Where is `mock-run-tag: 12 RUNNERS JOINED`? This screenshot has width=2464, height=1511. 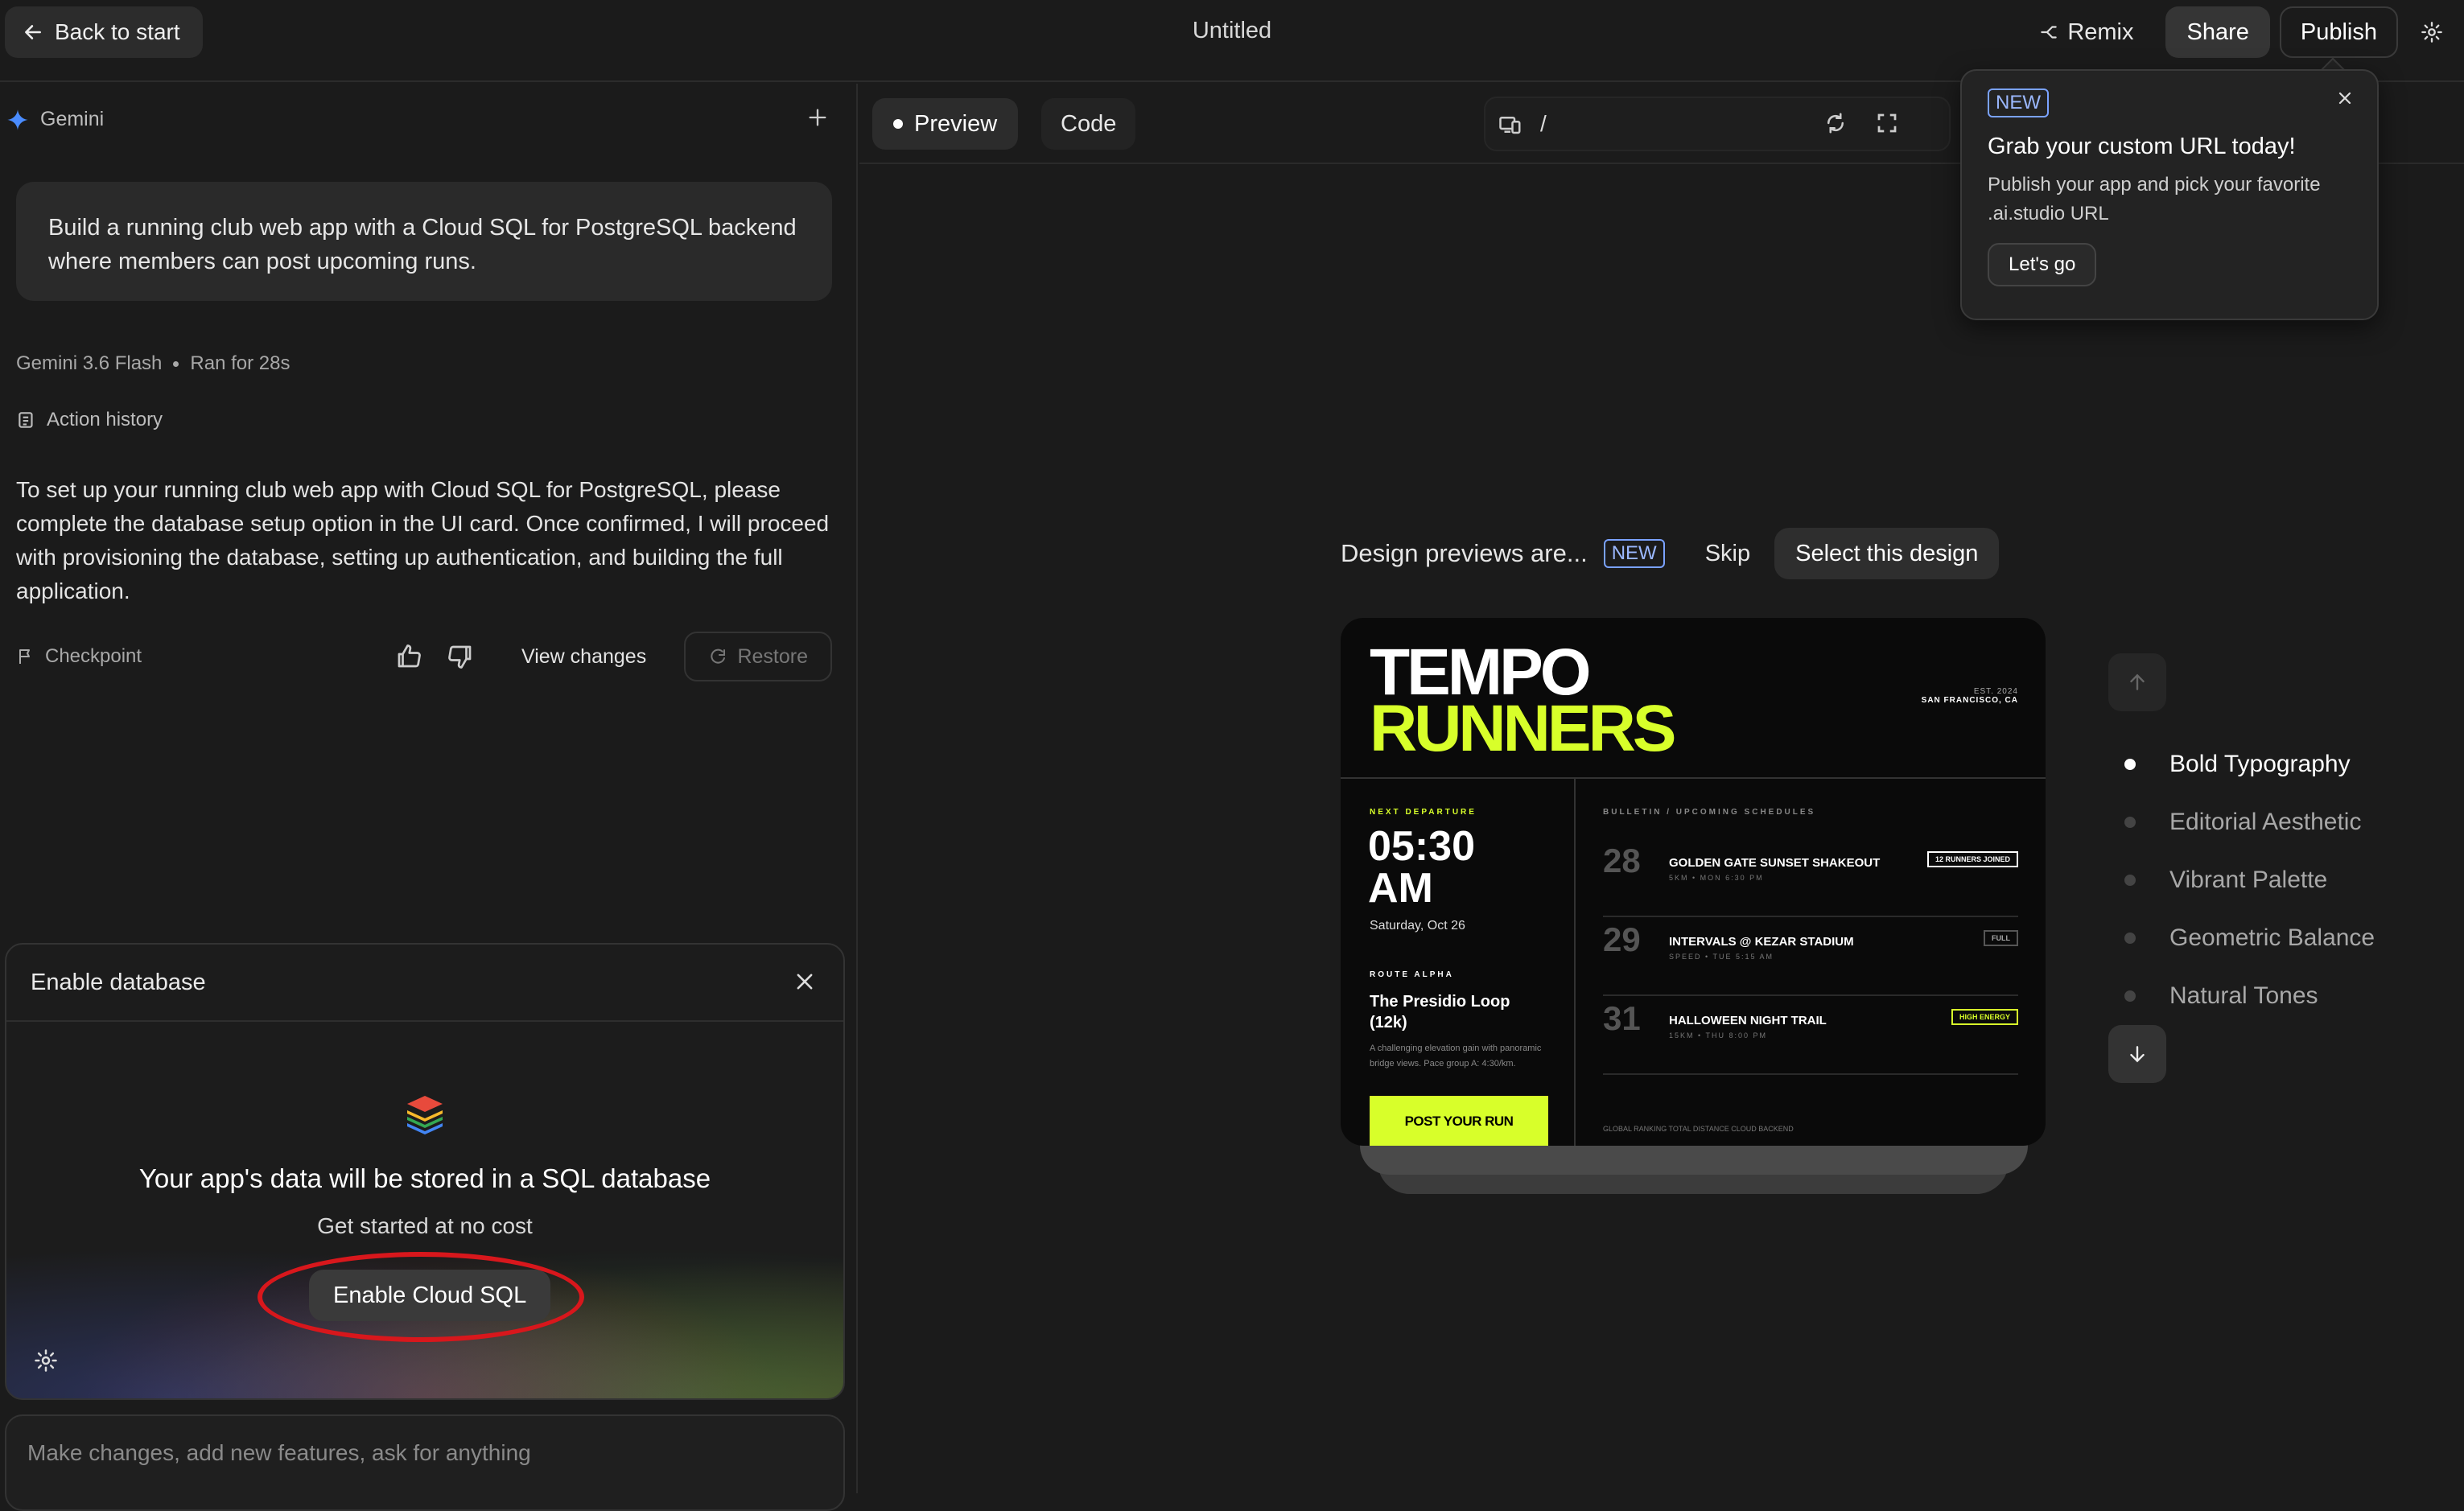 mock-run-tag: 12 RUNNERS JOINED is located at coordinates (1972, 859).